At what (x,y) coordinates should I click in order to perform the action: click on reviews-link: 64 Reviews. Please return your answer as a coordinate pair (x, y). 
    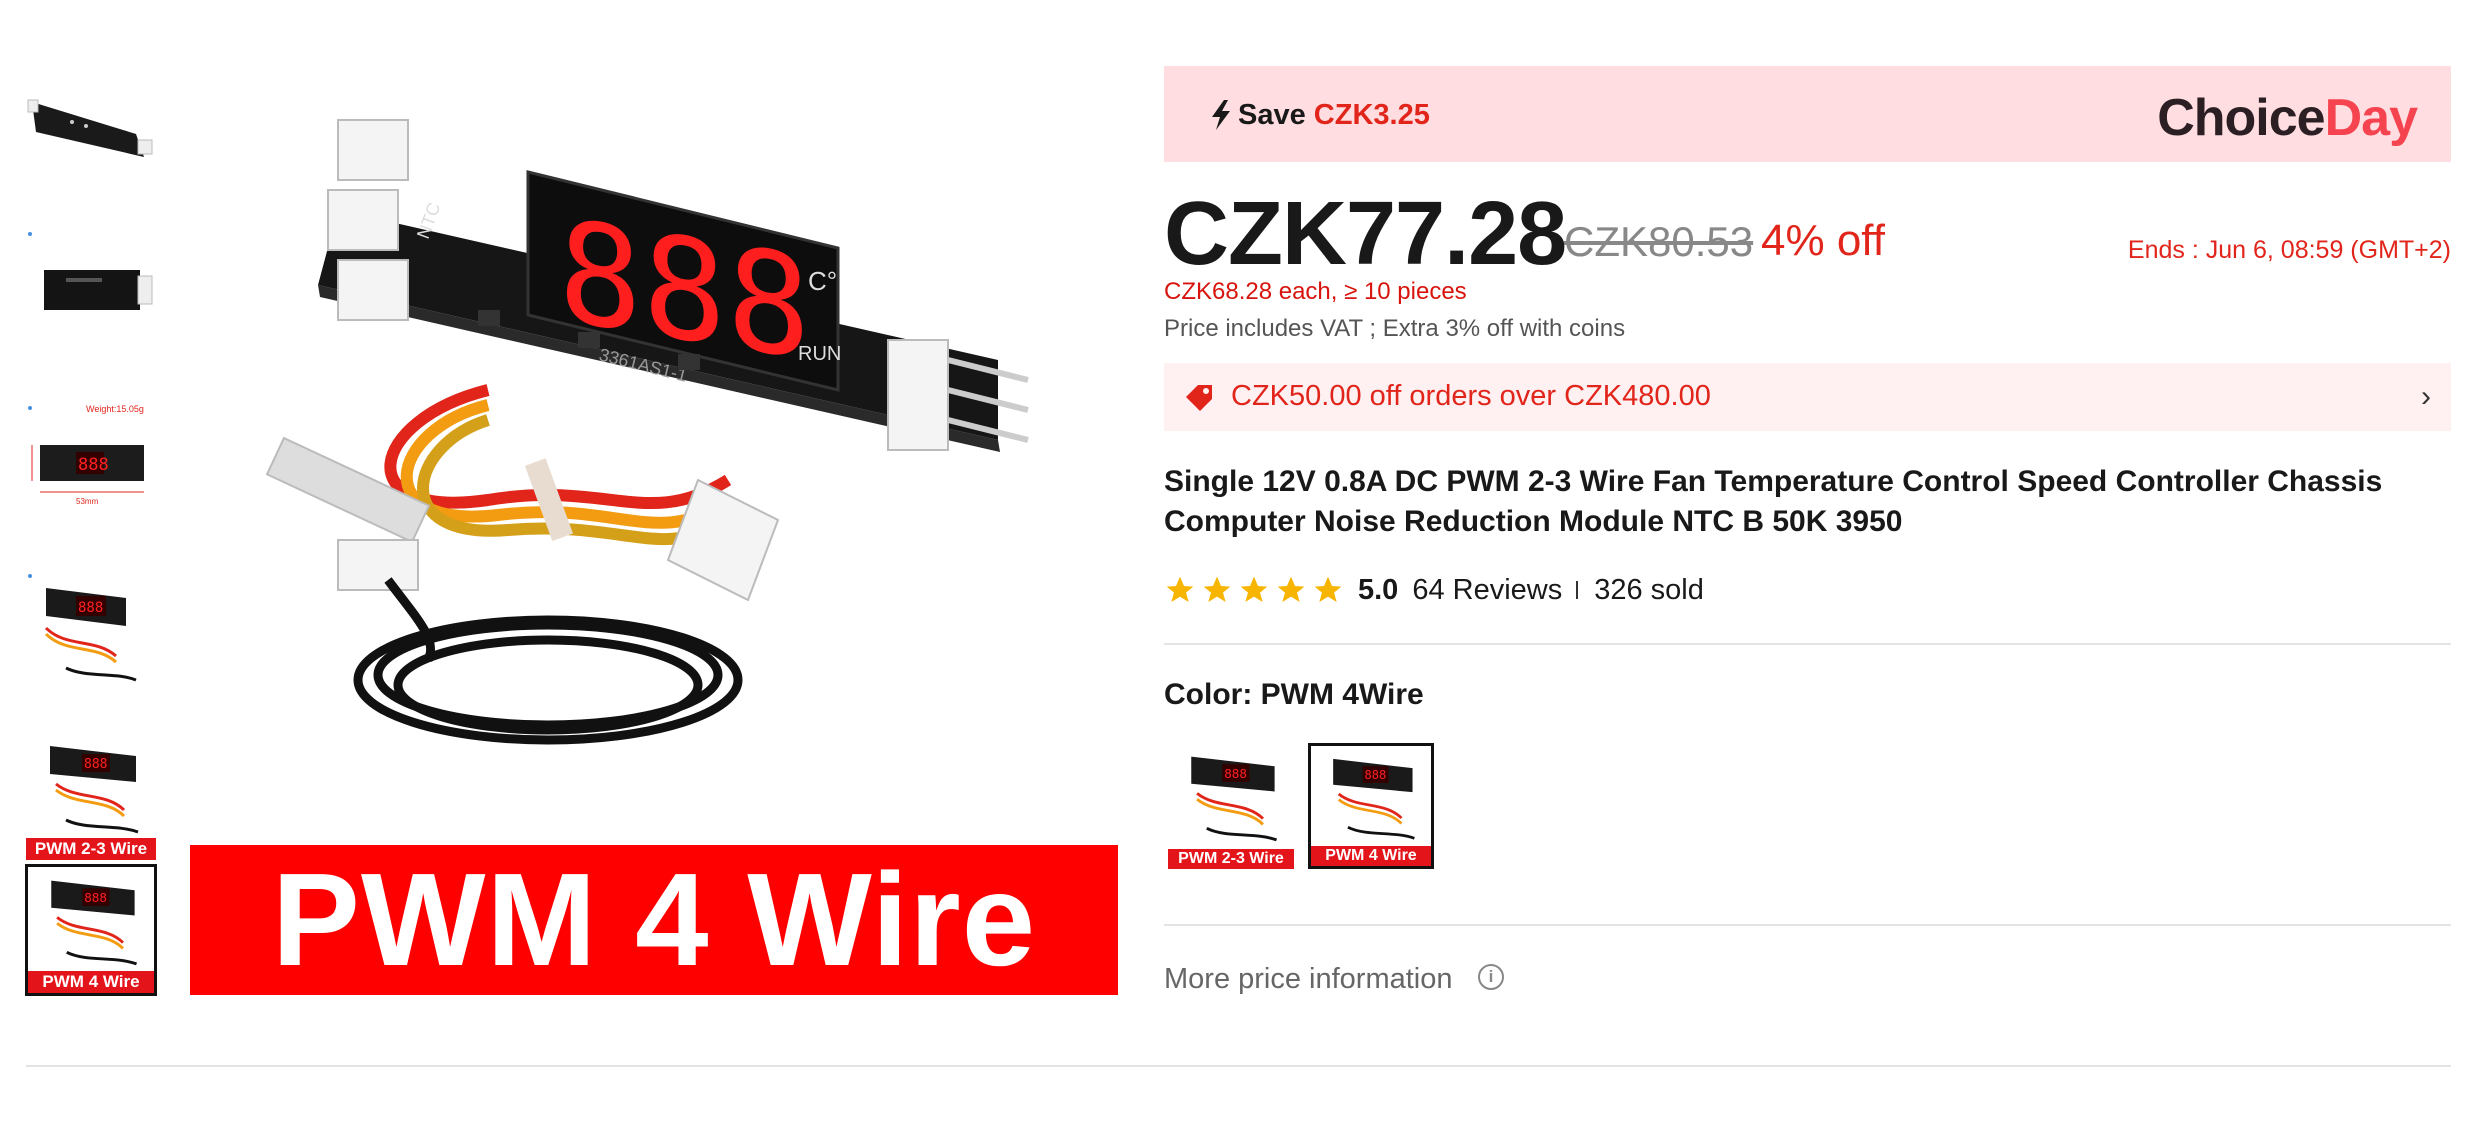
    Looking at the image, I should click on (1487, 590).